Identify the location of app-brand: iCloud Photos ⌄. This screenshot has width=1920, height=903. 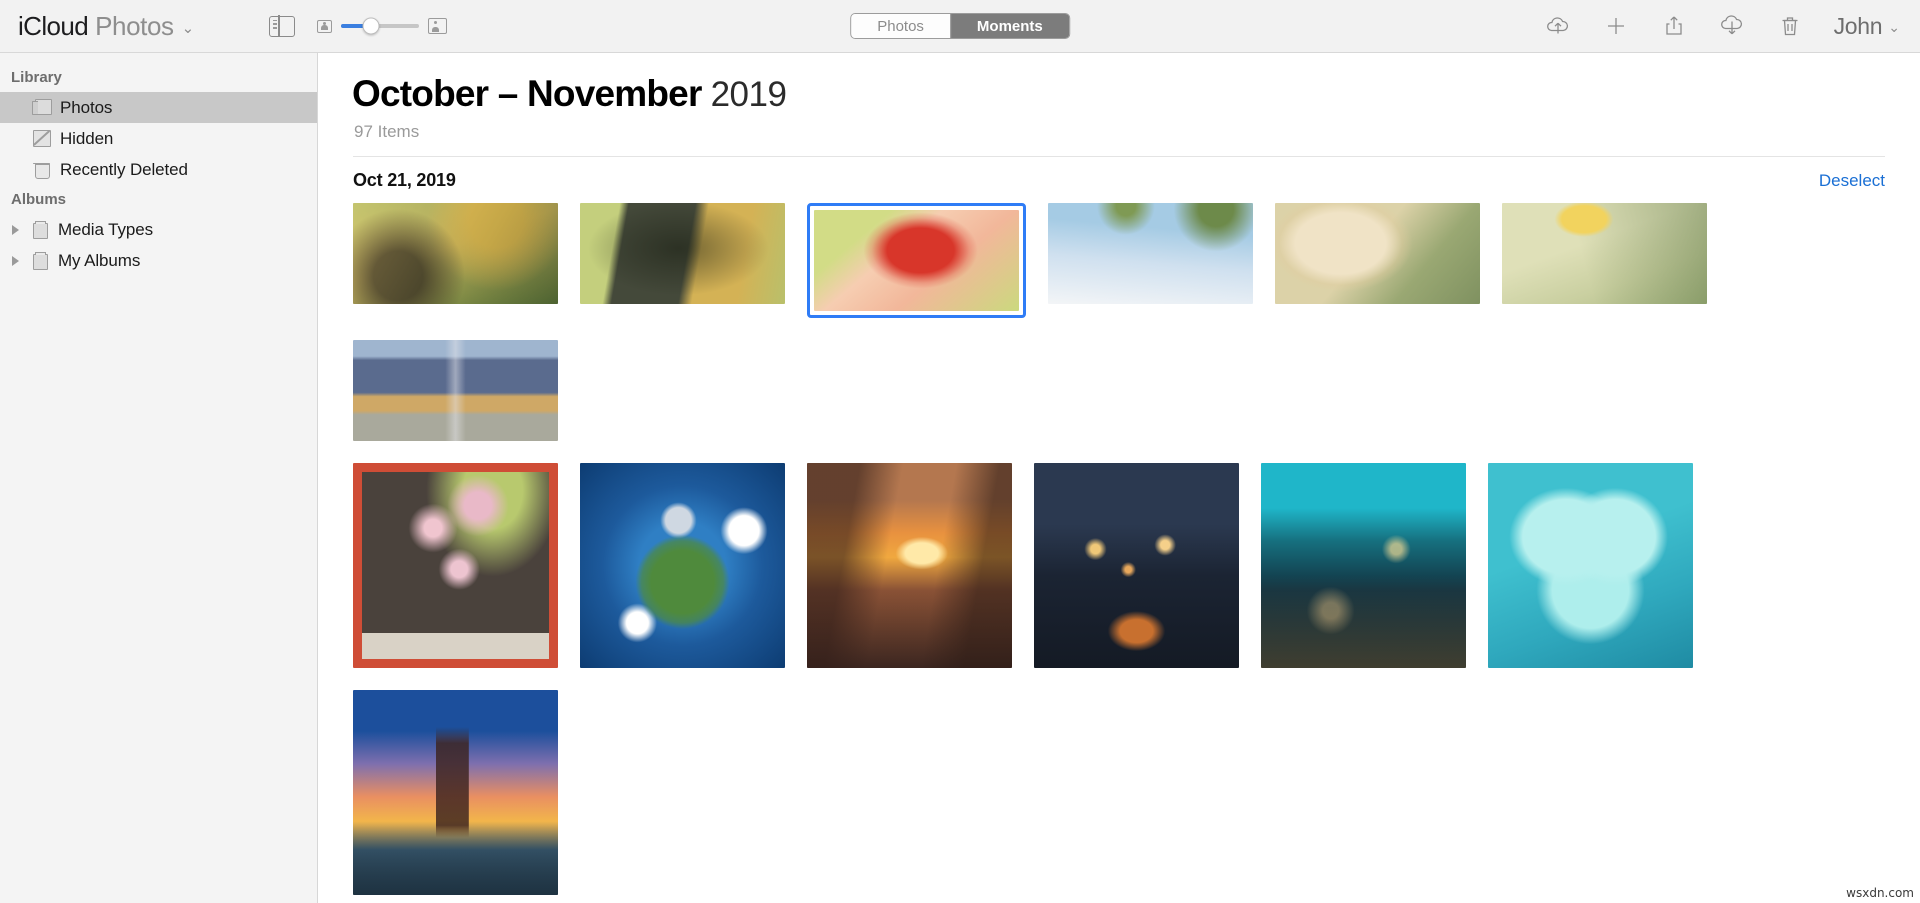
(106, 26).